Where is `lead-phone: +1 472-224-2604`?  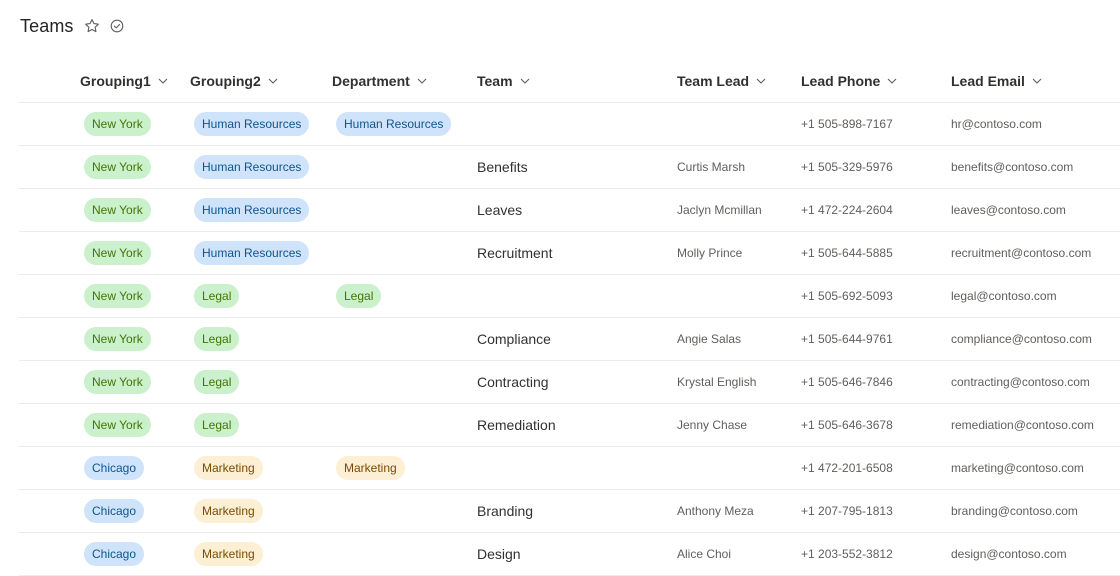 lead-phone: +1 472-224-2604 is located at coordinates (847, 210).